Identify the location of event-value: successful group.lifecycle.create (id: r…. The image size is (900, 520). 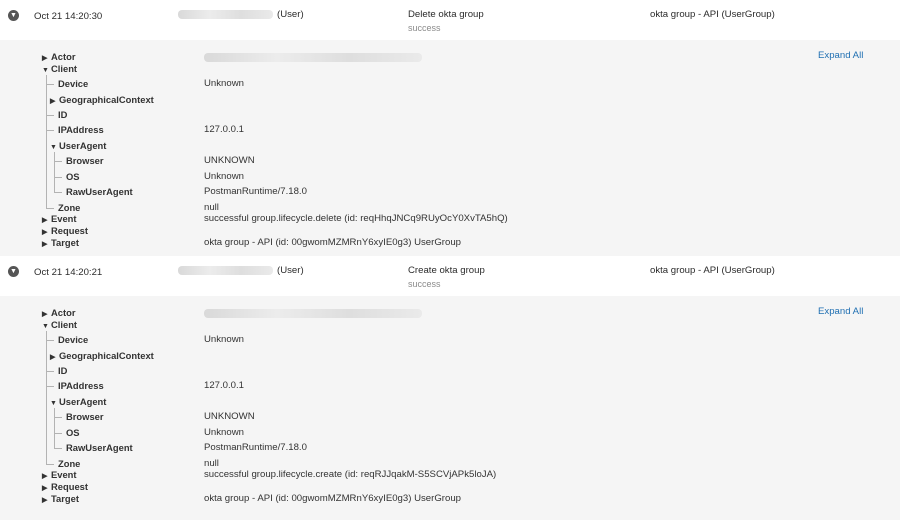
(350, 474).